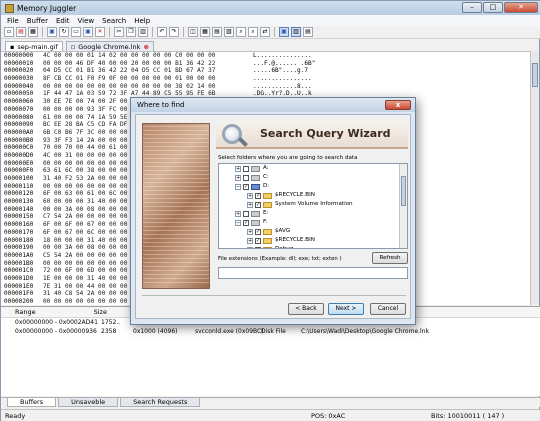 This screenshot has width=540, height=421. What do you see at coordinates (313, 222) in the screenshot?
I see `tree-node: − ✓ F:` at bounding box center [313, 222].